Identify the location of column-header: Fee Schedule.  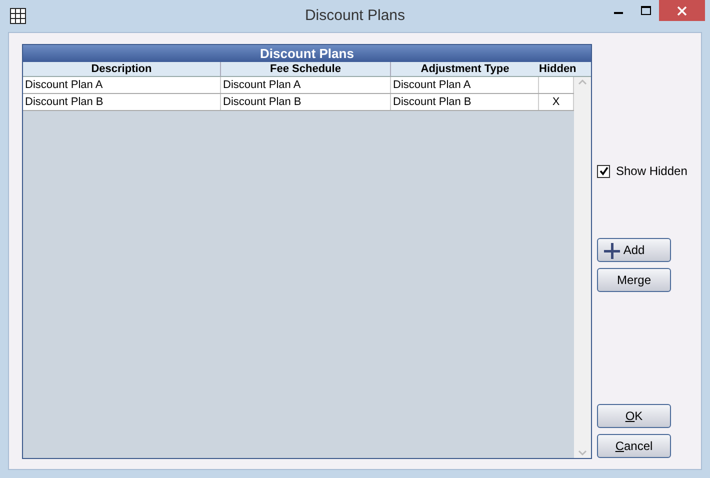
(306, 69).